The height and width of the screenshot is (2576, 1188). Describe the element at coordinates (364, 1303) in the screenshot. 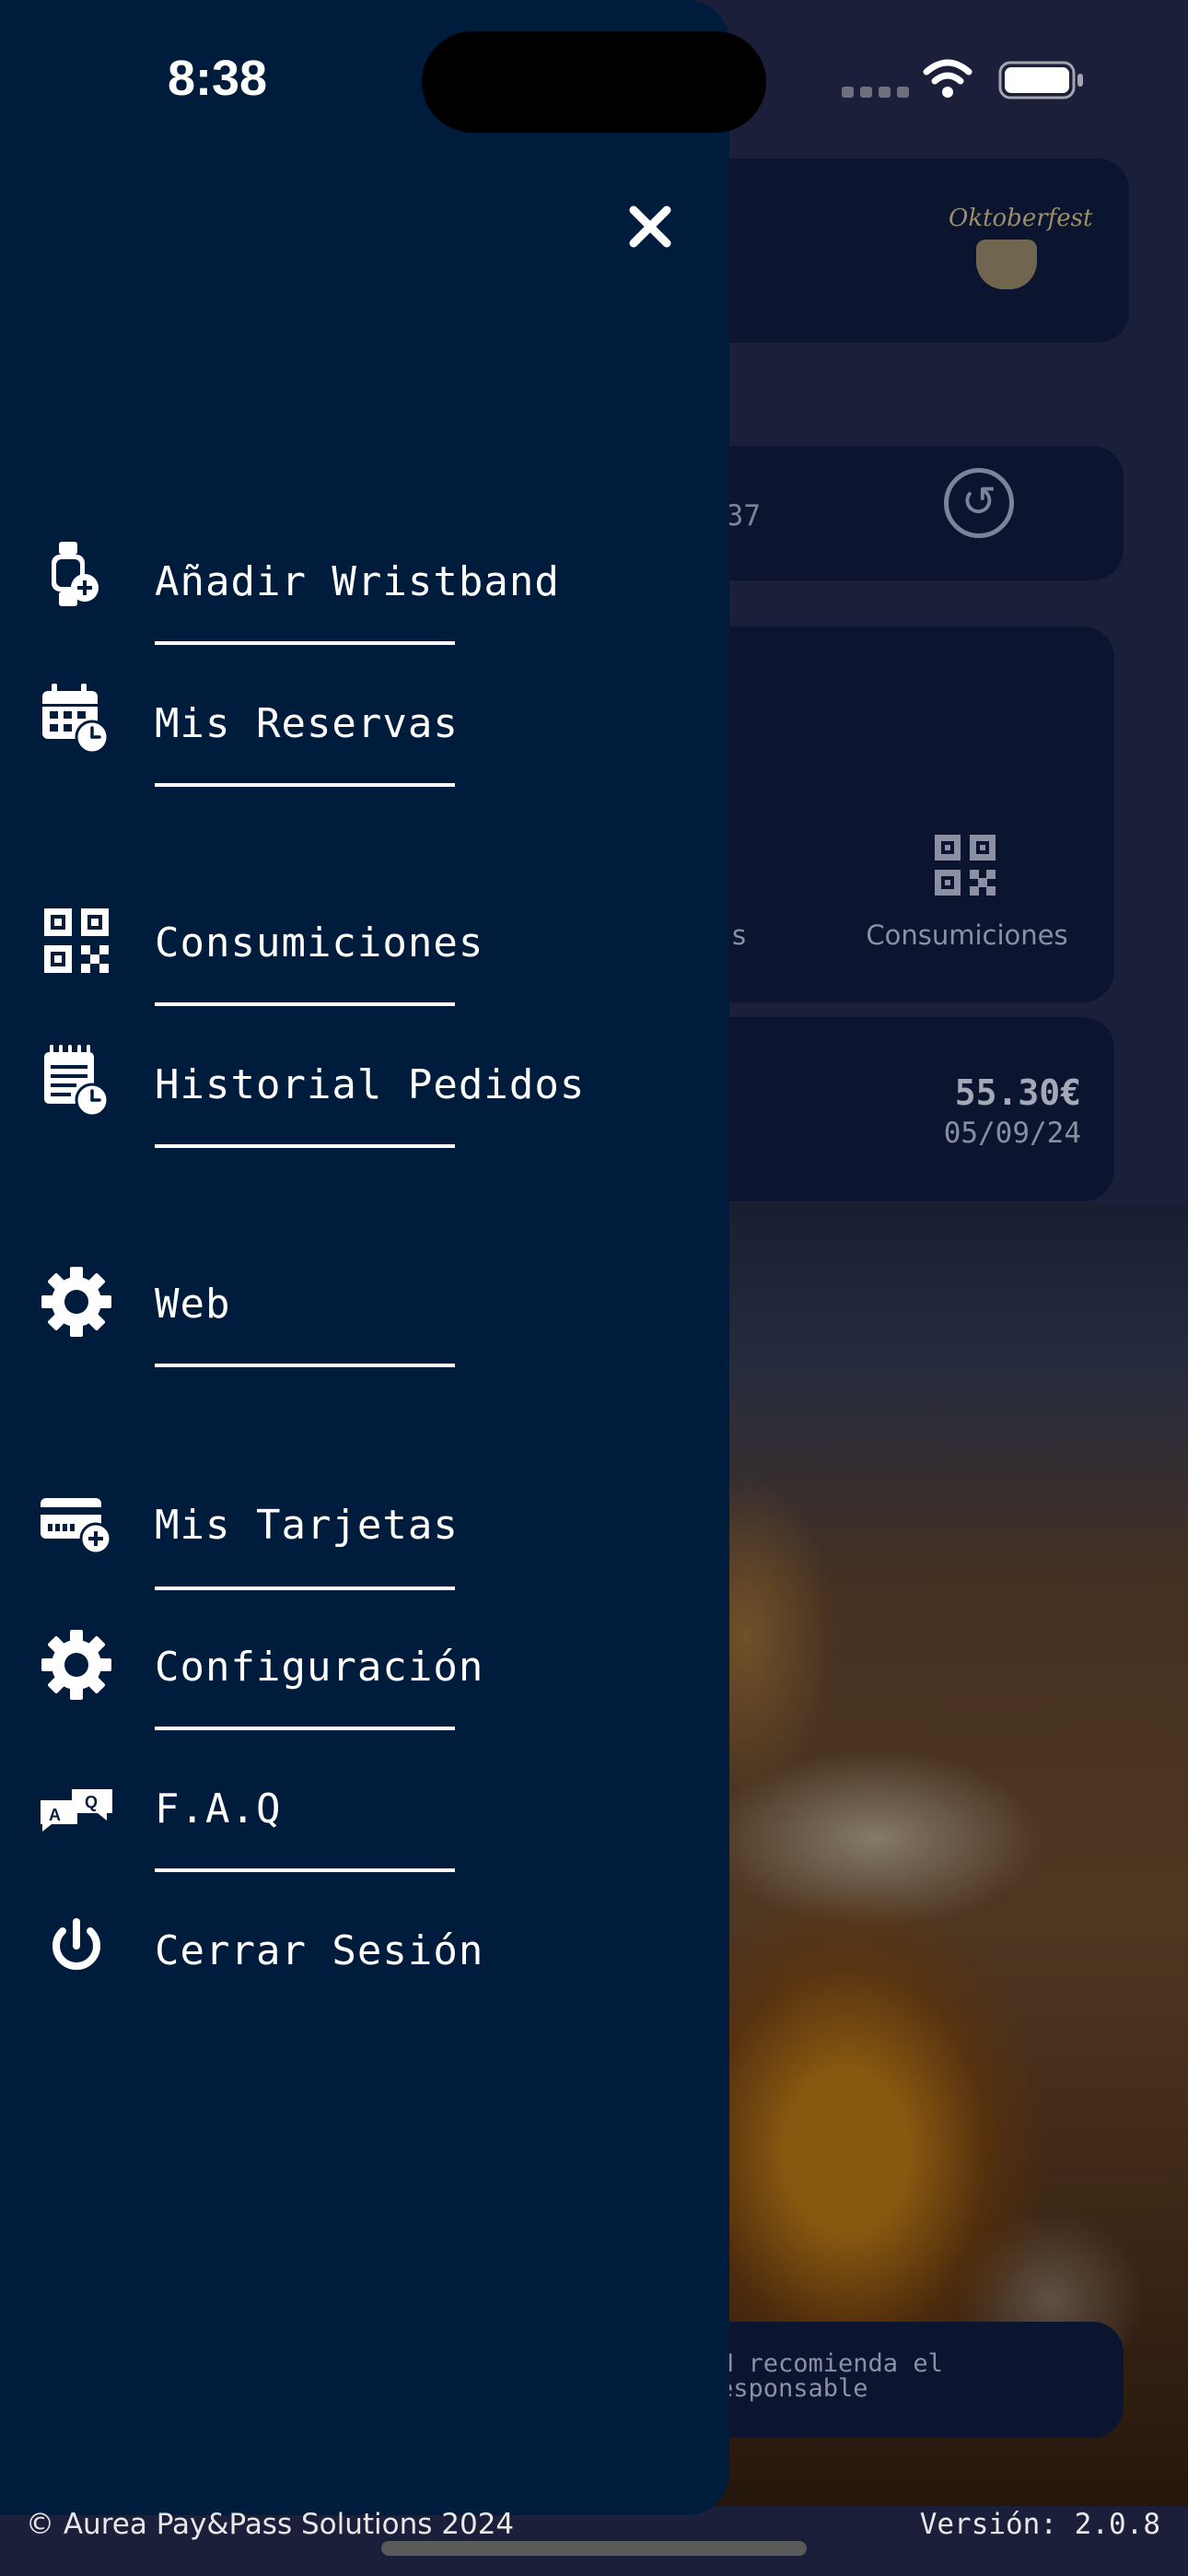

I see `menu-item-web: Web` at that location.